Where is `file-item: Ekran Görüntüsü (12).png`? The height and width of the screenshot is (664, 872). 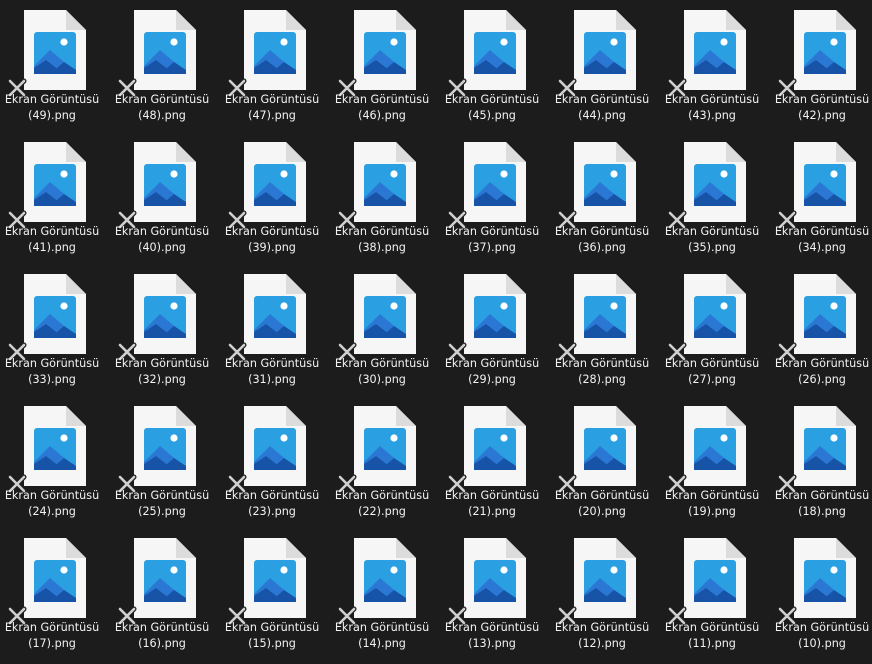 file-item: Ekran Görüntüsü (12).png is located at coordinates (602, 593).